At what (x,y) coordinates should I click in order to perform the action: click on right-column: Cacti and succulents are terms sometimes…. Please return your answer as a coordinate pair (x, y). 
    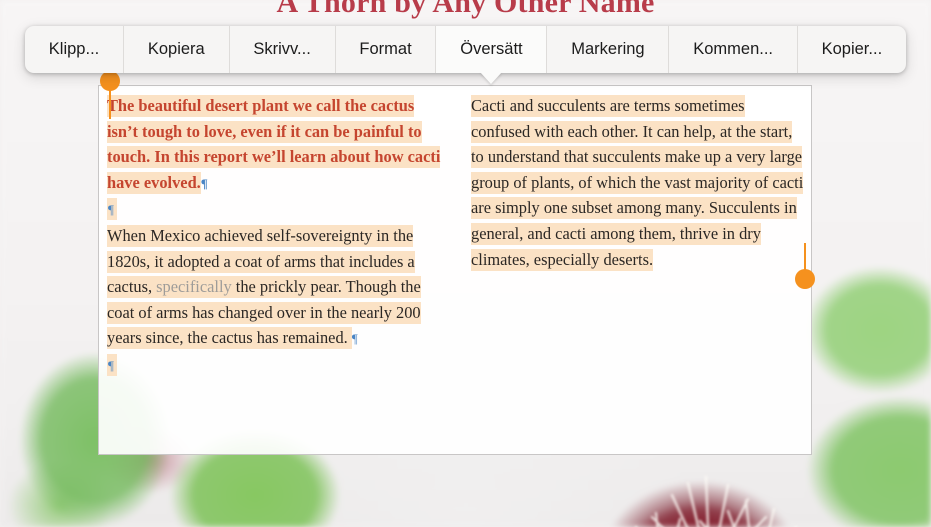
    Looking at the image, I should click on (638, 182).